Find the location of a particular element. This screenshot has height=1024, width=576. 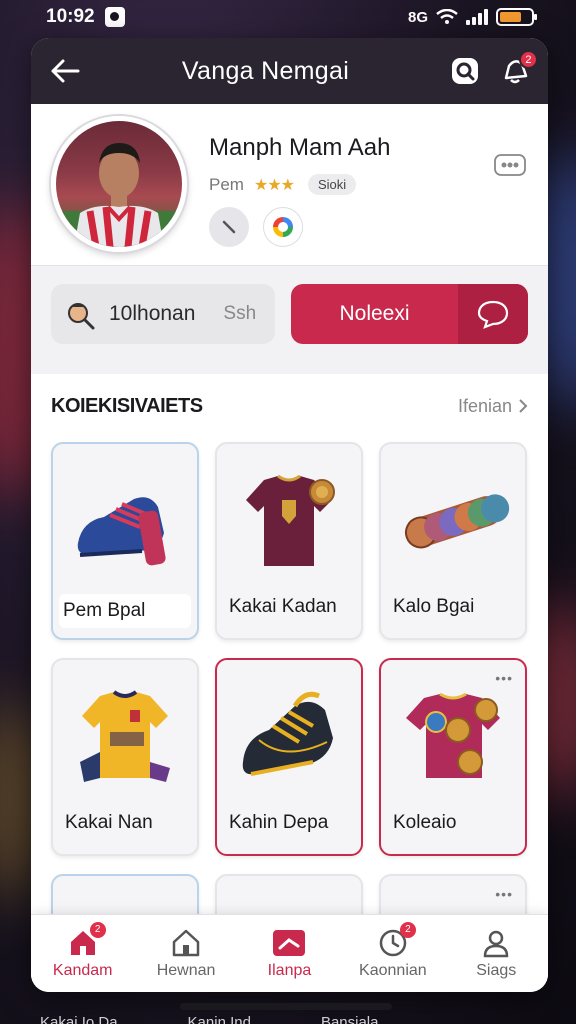

back-button is located at coordinates (65, 71).